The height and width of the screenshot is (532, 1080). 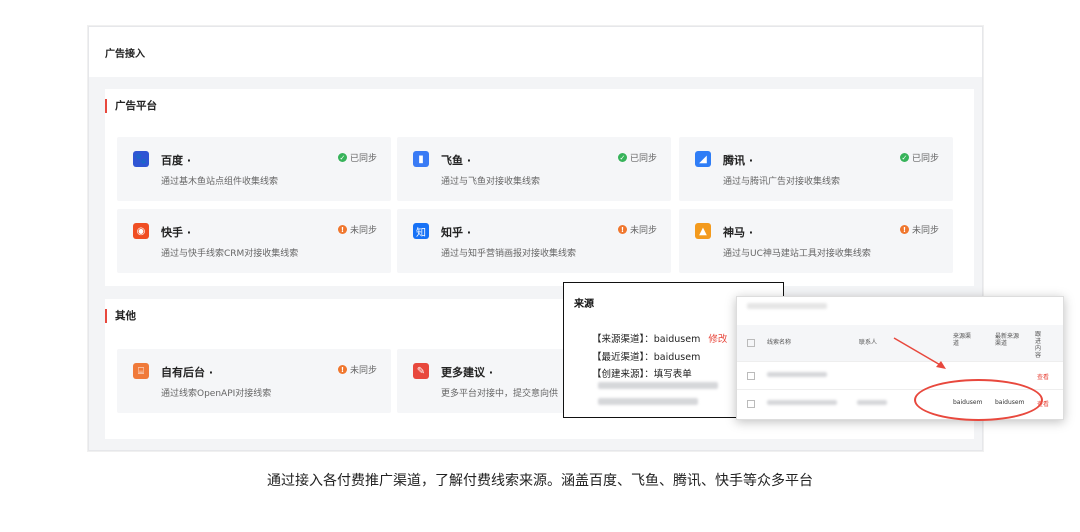 What do you see at coordinates (534, 241) in the screenshot?
I see `platform-card: 知知乎 · 通过与知乎营销画报对接收集线索 ! 未同步` at bounding box center [534, 241].